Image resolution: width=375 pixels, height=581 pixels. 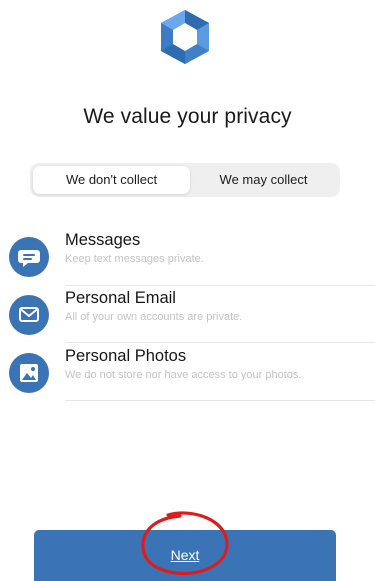 What do you see at coordinates (111, 180) in the screenshot?
I see `tab-we-dont-collect: We don't collect` at bounding box center [111, 180].